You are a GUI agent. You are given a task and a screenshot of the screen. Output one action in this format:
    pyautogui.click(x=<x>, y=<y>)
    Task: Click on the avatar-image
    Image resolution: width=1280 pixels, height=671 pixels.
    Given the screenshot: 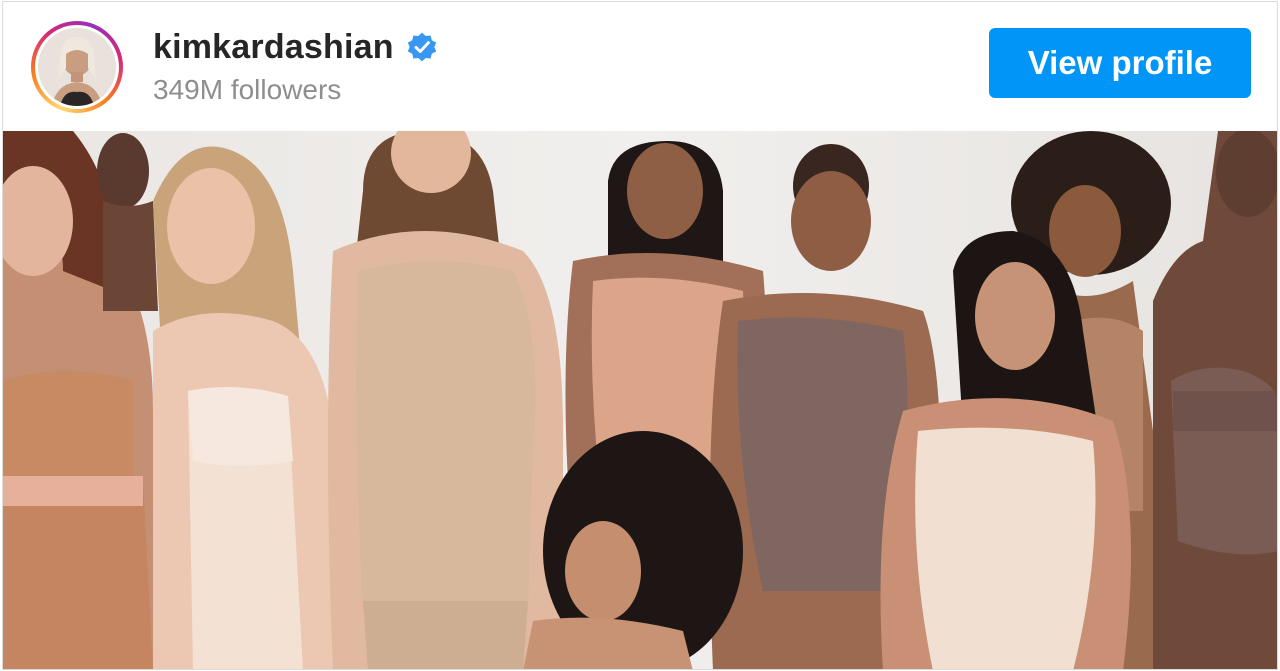 What is the action you would take?
    pyautogui.click(x=77, y=66)
    